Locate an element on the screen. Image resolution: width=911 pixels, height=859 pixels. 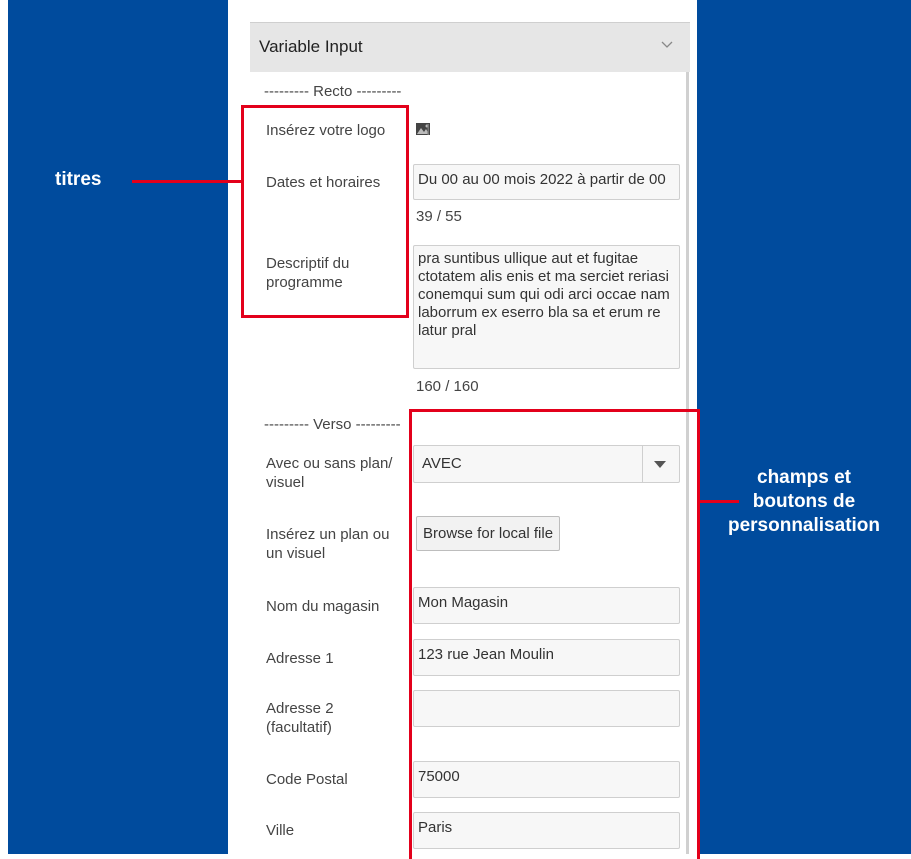
annotation-titles-box is located at coordinates (325, 211).